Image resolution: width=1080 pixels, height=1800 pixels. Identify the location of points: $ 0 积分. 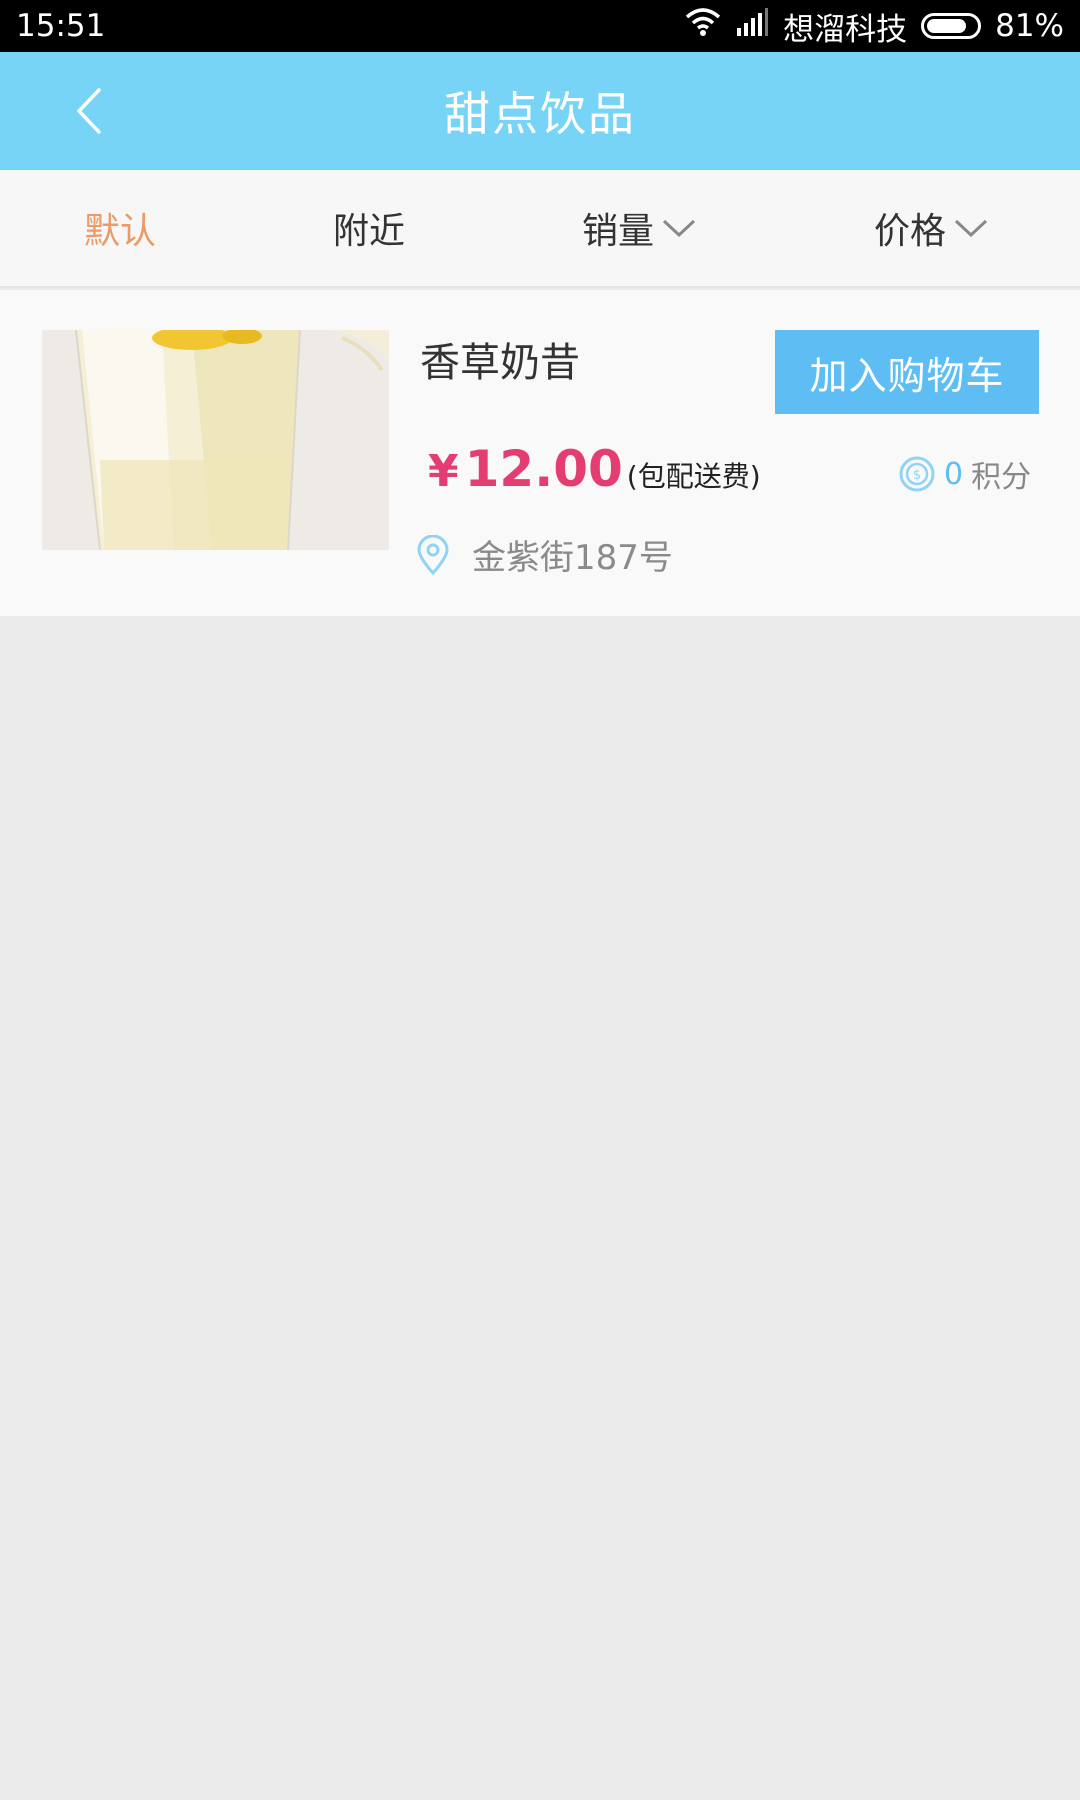
(964, 474).